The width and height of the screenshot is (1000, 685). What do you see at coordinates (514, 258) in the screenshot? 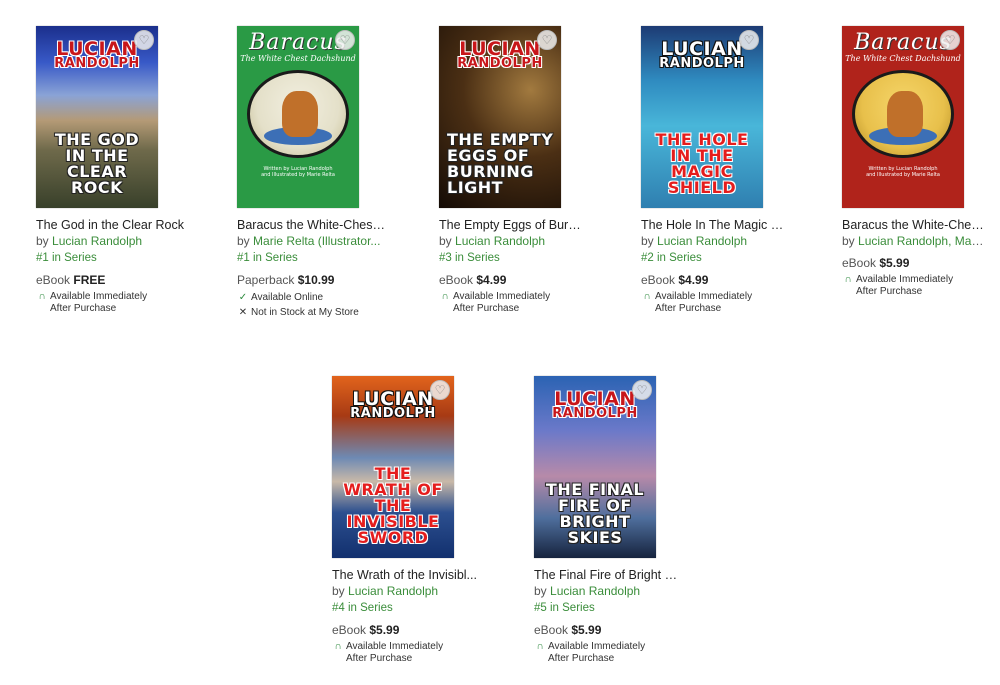
I see `series-link: #3 in Series` at bounding box center [514, 258].